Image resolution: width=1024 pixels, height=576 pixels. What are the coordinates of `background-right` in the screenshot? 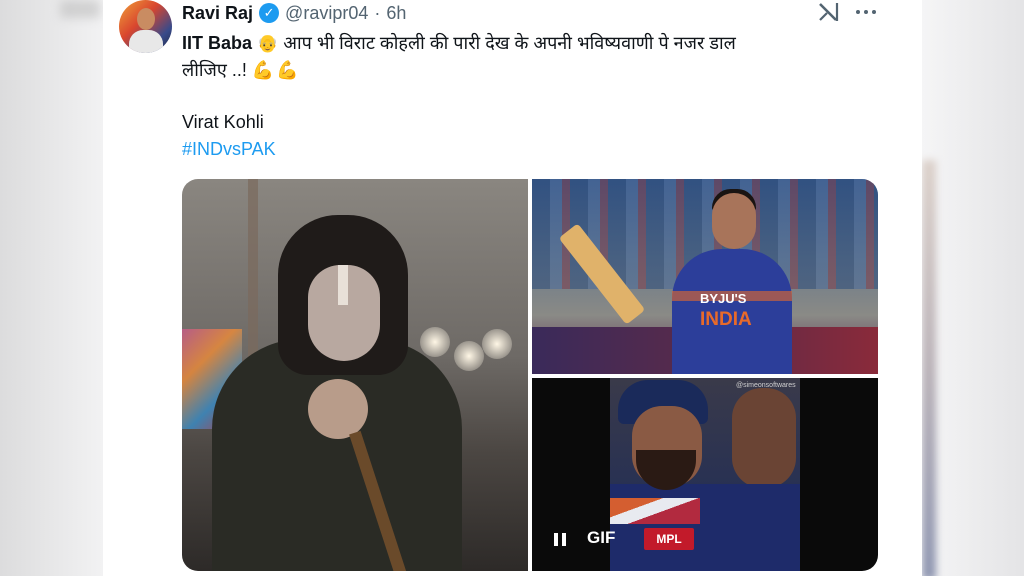 It's located at (973, 288).